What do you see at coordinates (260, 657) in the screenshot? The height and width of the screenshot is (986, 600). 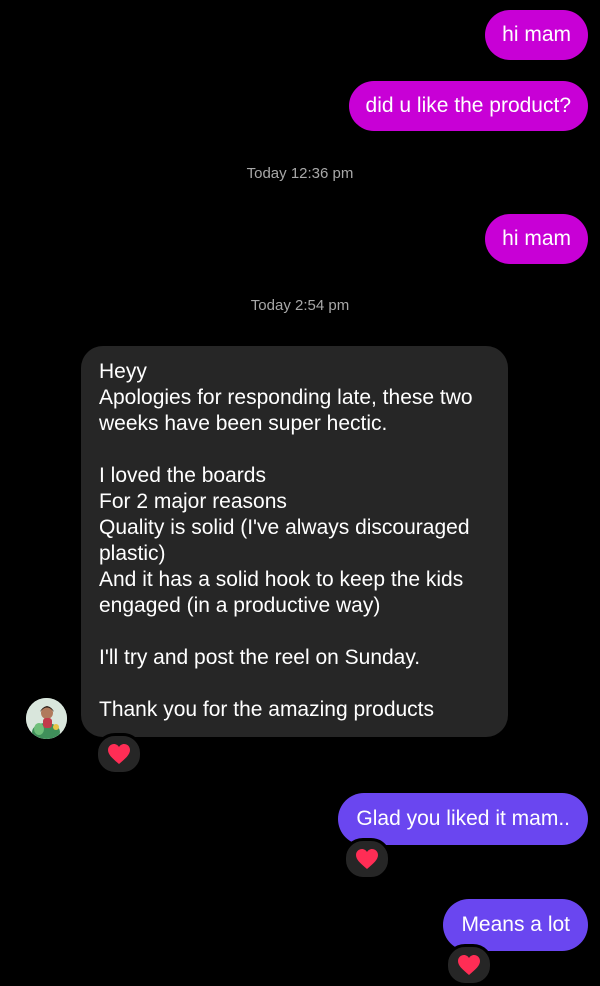 I see `message-line: I'll try and post the reel on Sunday.` at bounding box center [260, 657].